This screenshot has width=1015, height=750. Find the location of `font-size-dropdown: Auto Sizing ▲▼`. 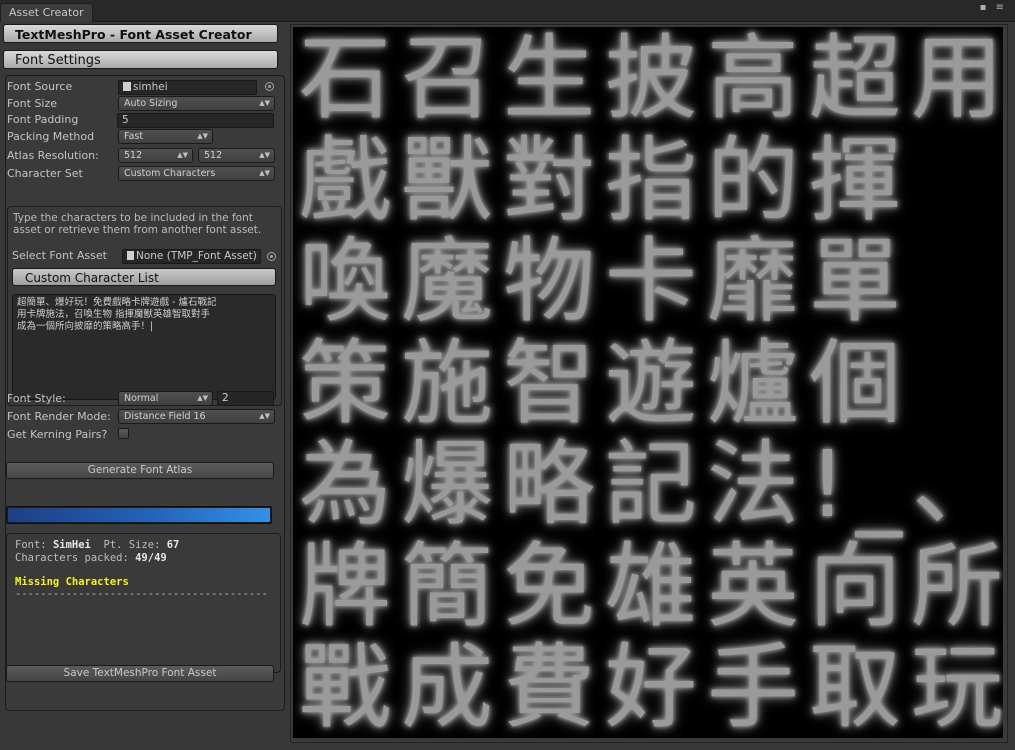

font-size-dropdown: Auto Sizing ▲▼ is located at coordinates (196, 103).